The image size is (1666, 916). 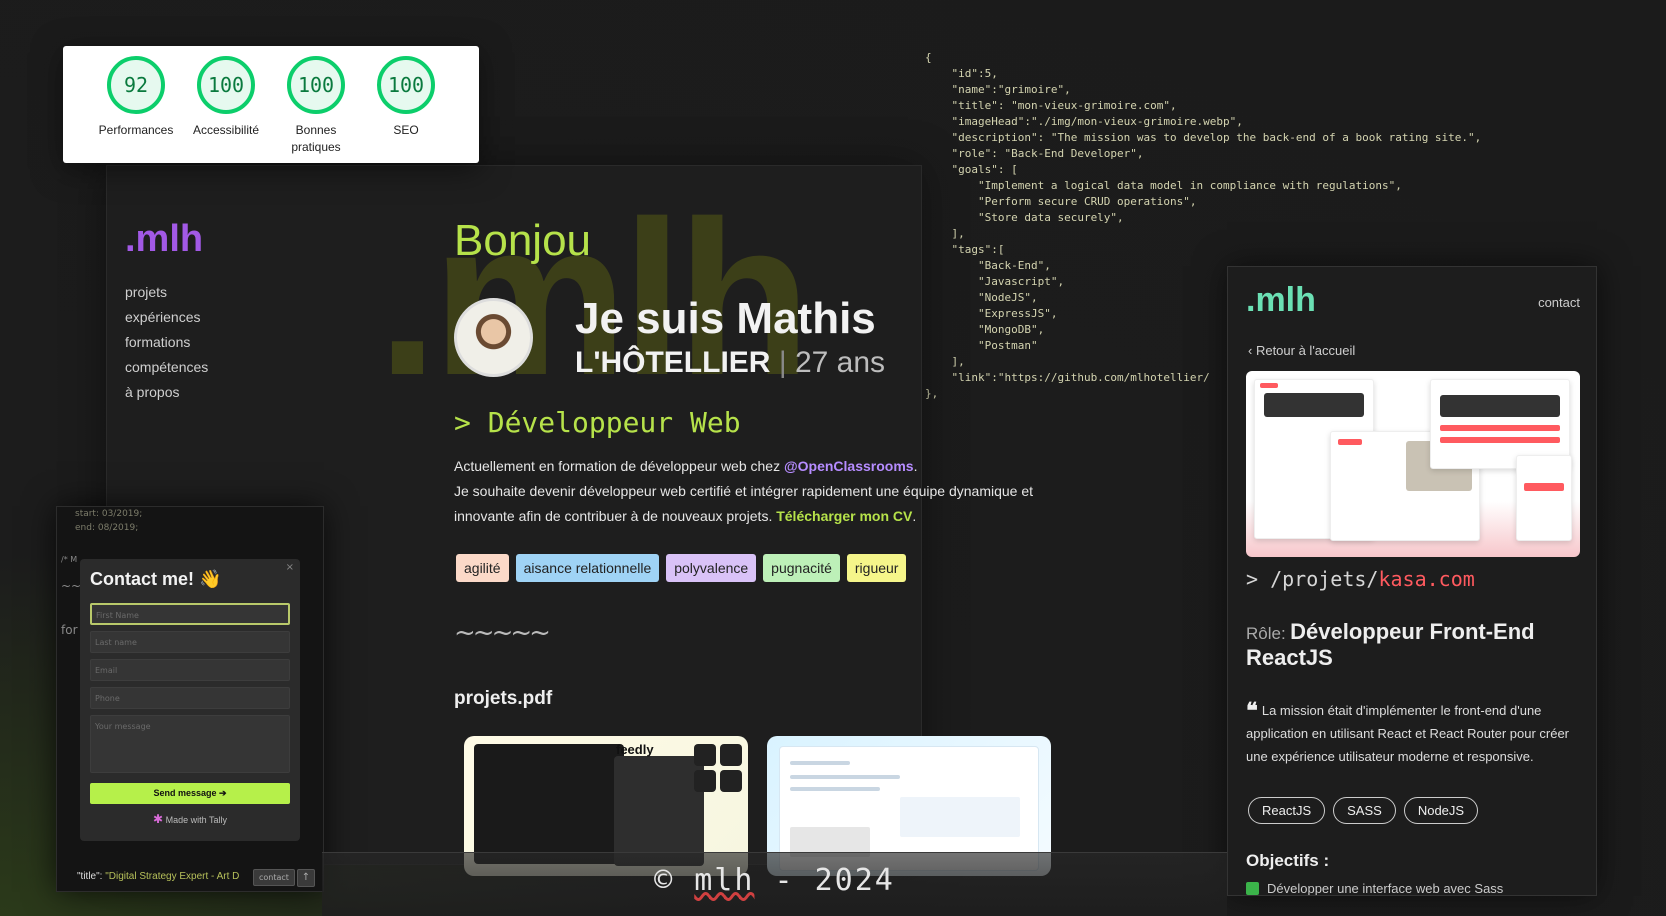 I want to click on project-path: > /projets/kasa.com, so click(x=1360, y=579).